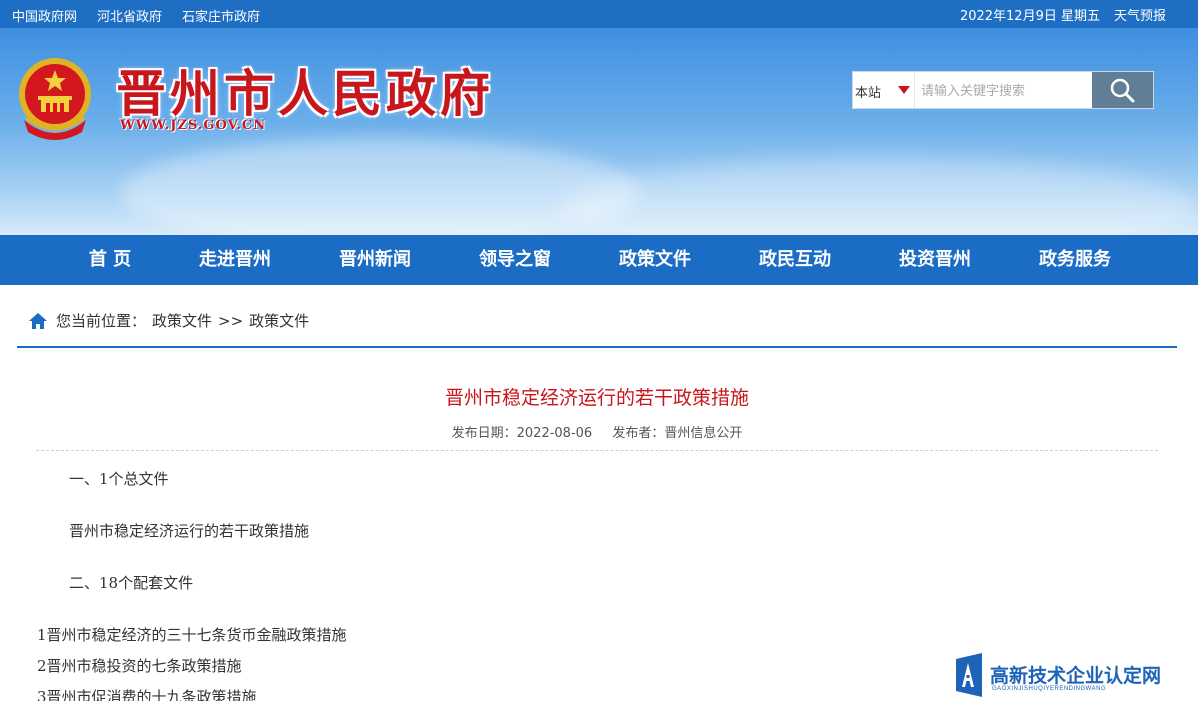 This screenshot has height=701, width=1198. What do you see at coordinates (139, 666) in the screenshot?
I see `list-item: 2晋州市稳投资的七条政策措施` at bounding box center [139, 666].